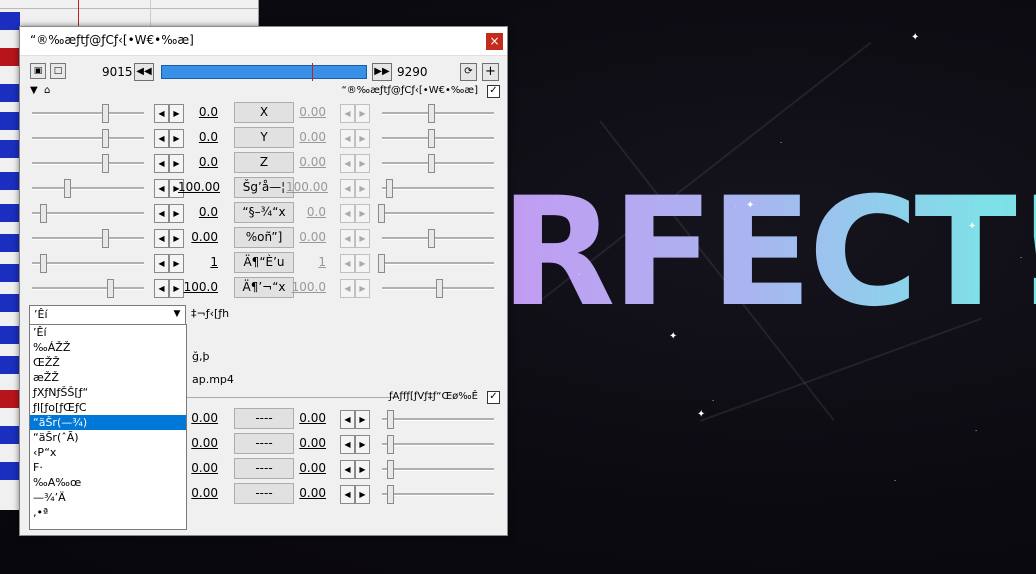 Image resolution: width=1036 pixels, height=574 pixels. Describe the element at coordinates (199, 187) in the screenshot. I see `param-start-value: 100.00` at that location.